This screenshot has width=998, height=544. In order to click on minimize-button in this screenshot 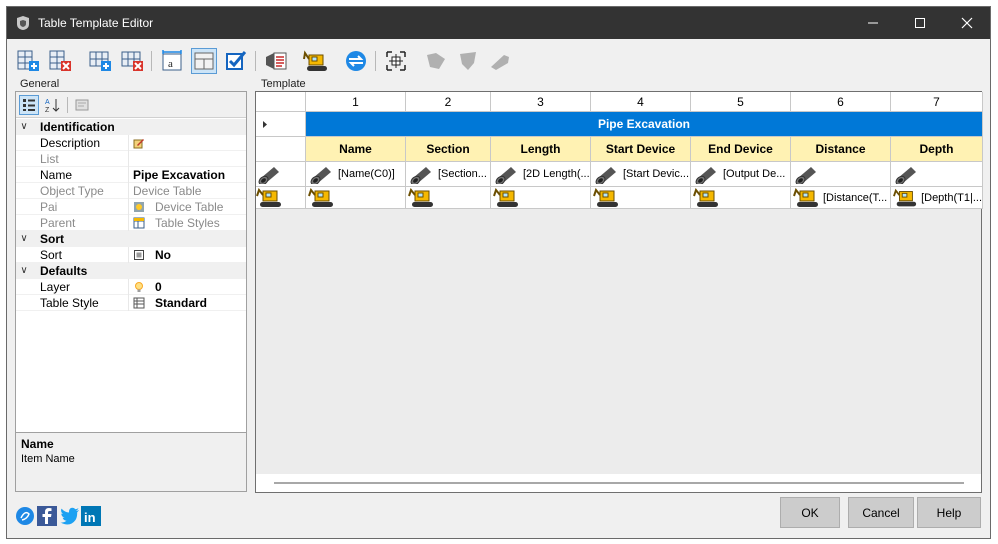, I will do `click(873, 23)`.